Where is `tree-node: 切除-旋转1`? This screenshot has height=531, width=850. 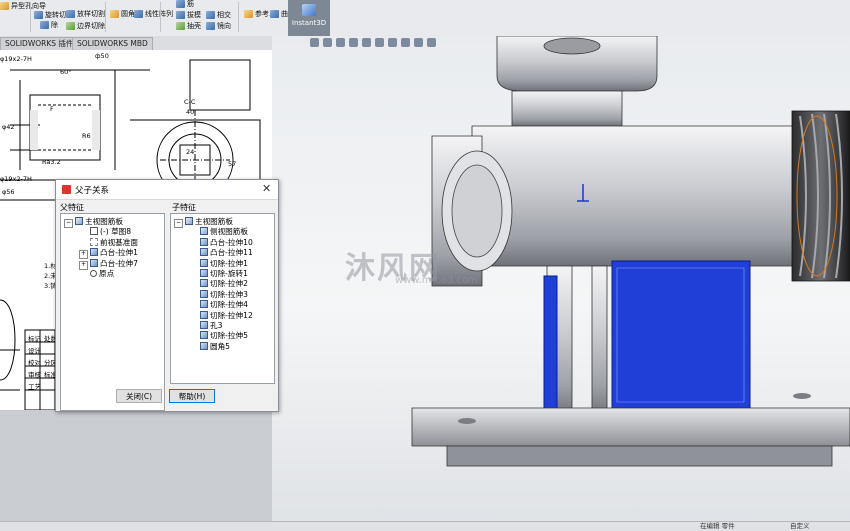 tree-node: 切除-旋转1 is located at coordinates (218, 274).